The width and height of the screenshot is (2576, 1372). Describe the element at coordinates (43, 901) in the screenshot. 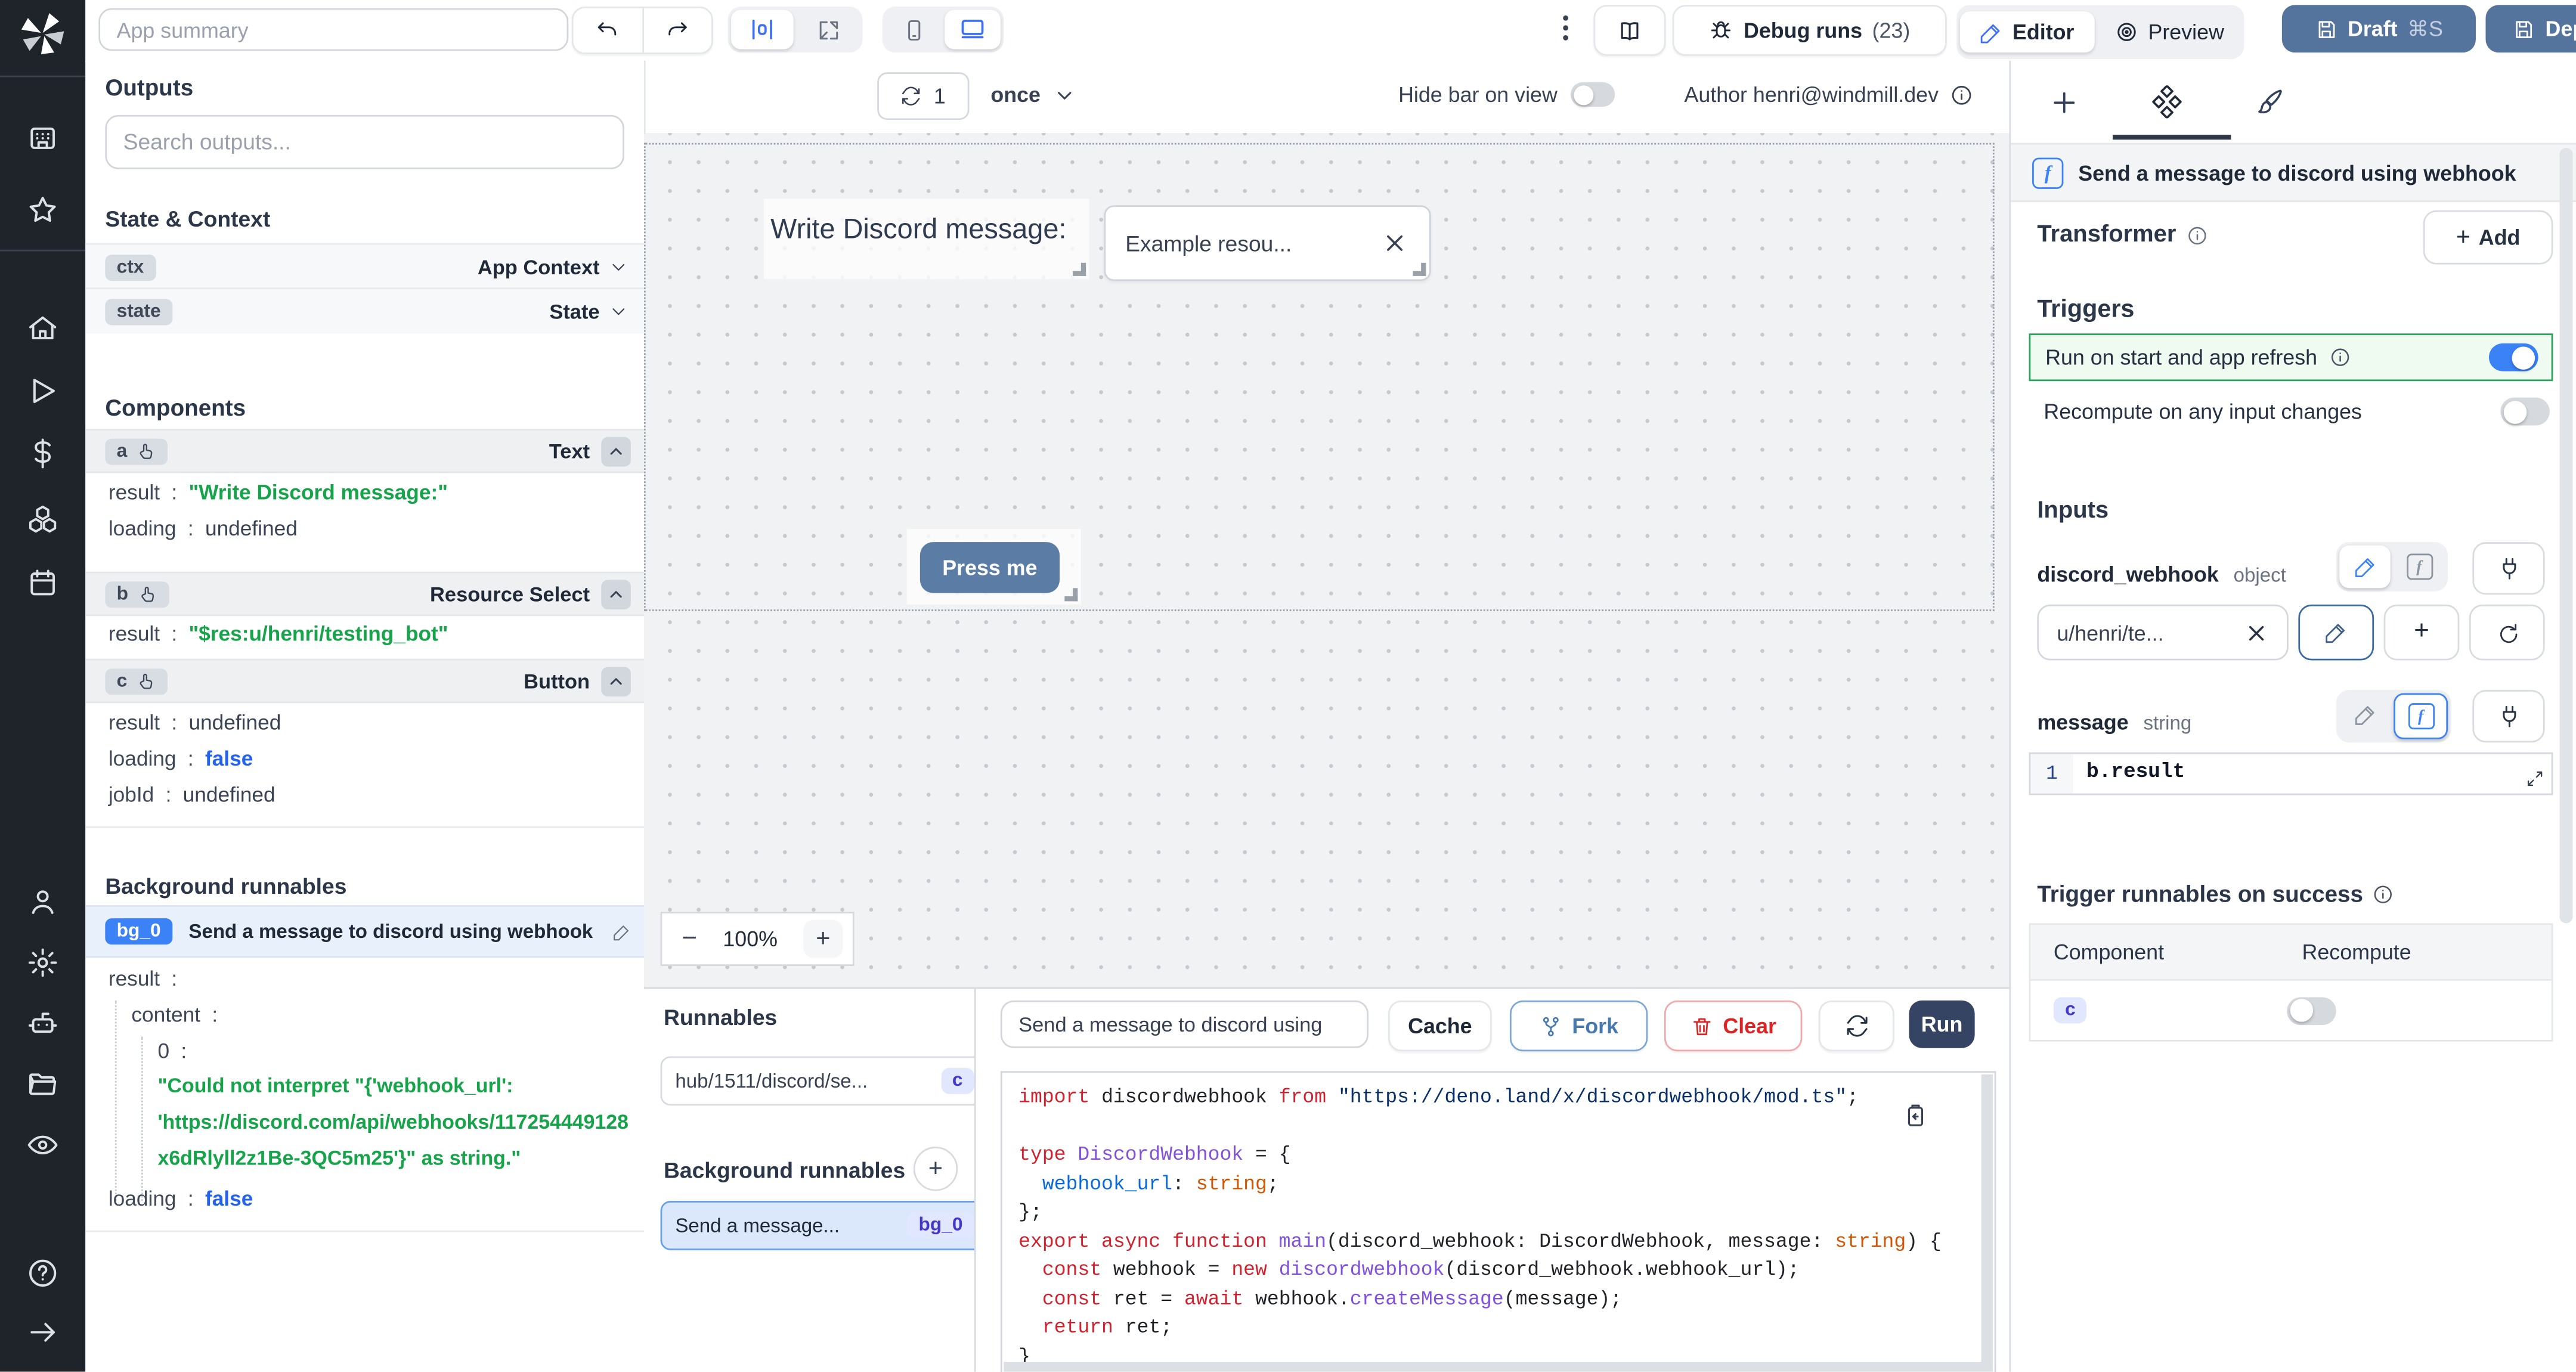

I see `users-person-icon` at that location.